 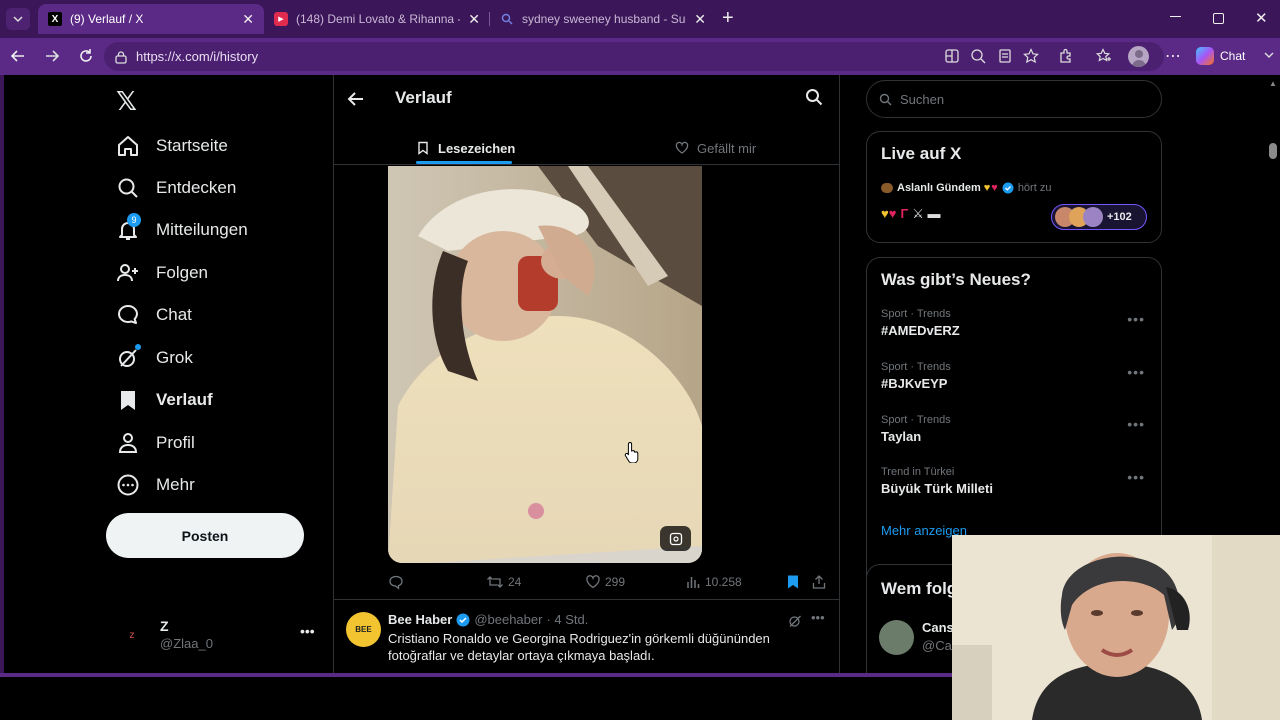 I want to click on trend-item: Sport · Trends #AMEDvERZ, so click(x=920, y=323).